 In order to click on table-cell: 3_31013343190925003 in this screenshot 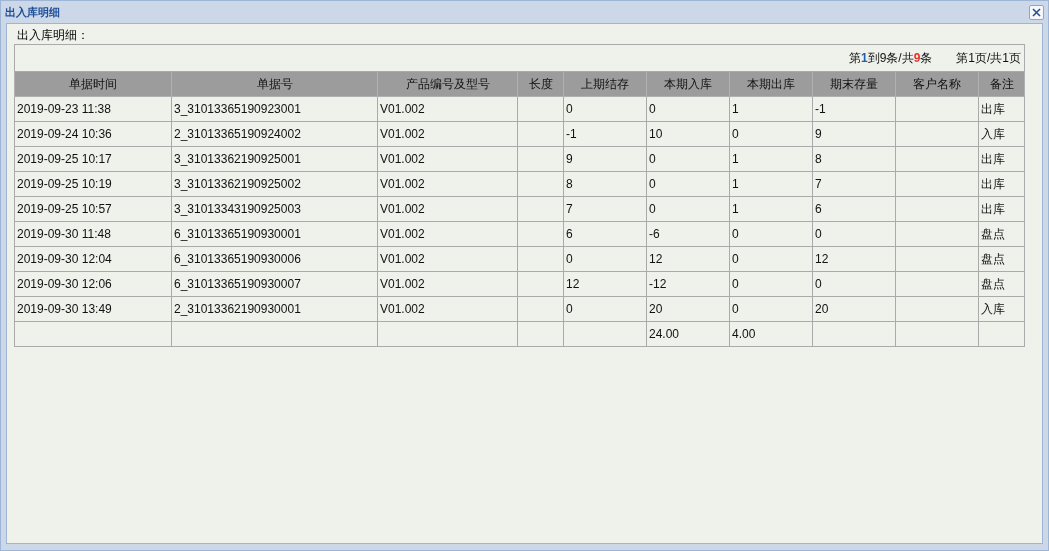, I will do `click(274, 209)`.